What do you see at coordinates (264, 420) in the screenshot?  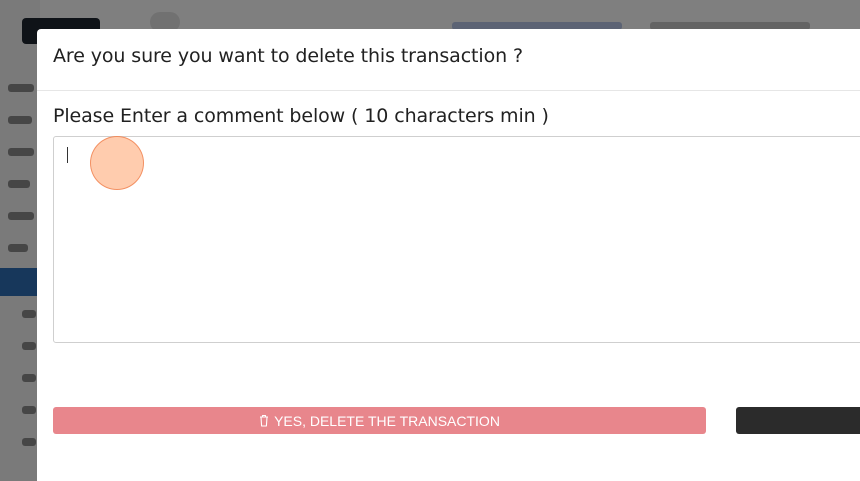 I see `trash-icon` at bounding box center [264, 420].